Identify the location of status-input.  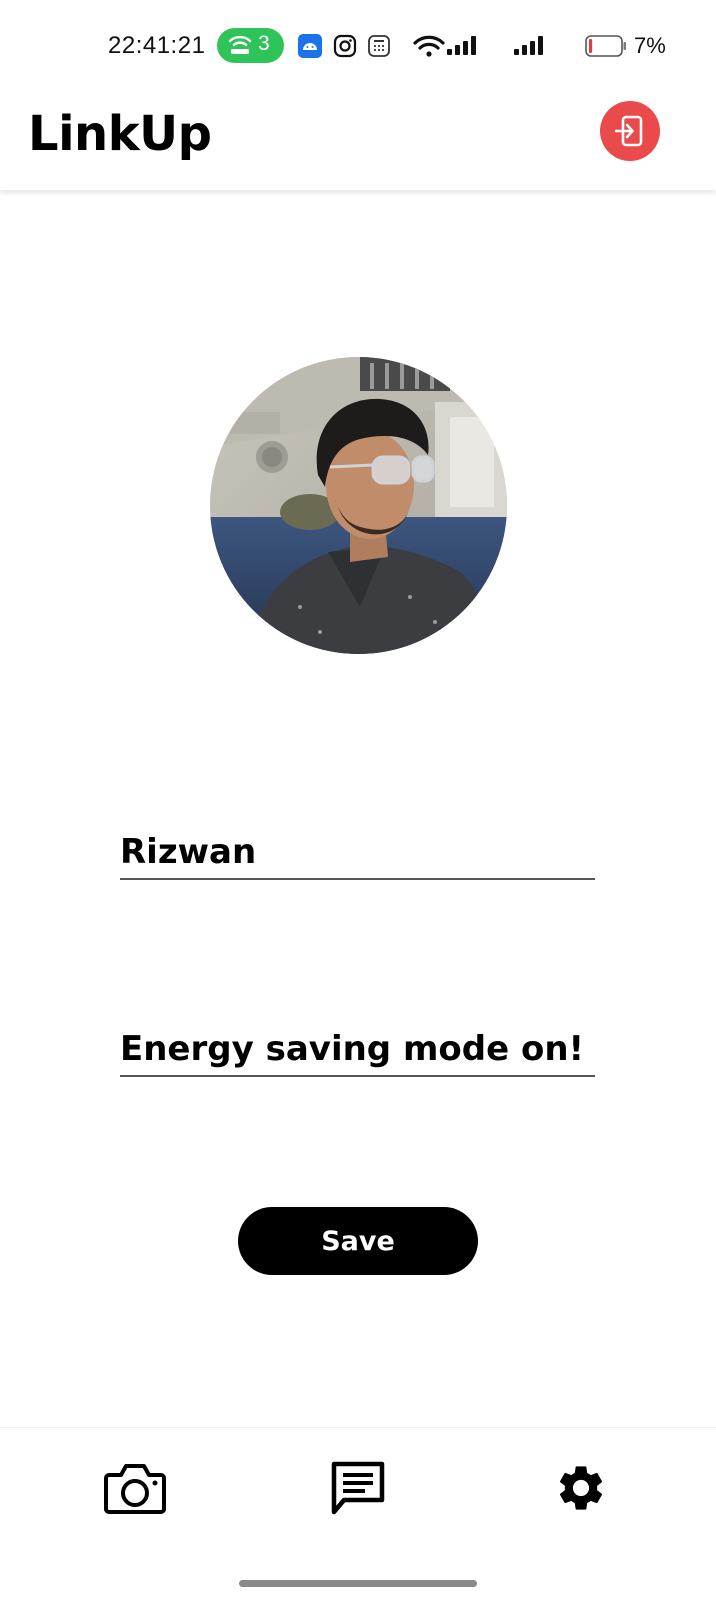
(357, 1052).